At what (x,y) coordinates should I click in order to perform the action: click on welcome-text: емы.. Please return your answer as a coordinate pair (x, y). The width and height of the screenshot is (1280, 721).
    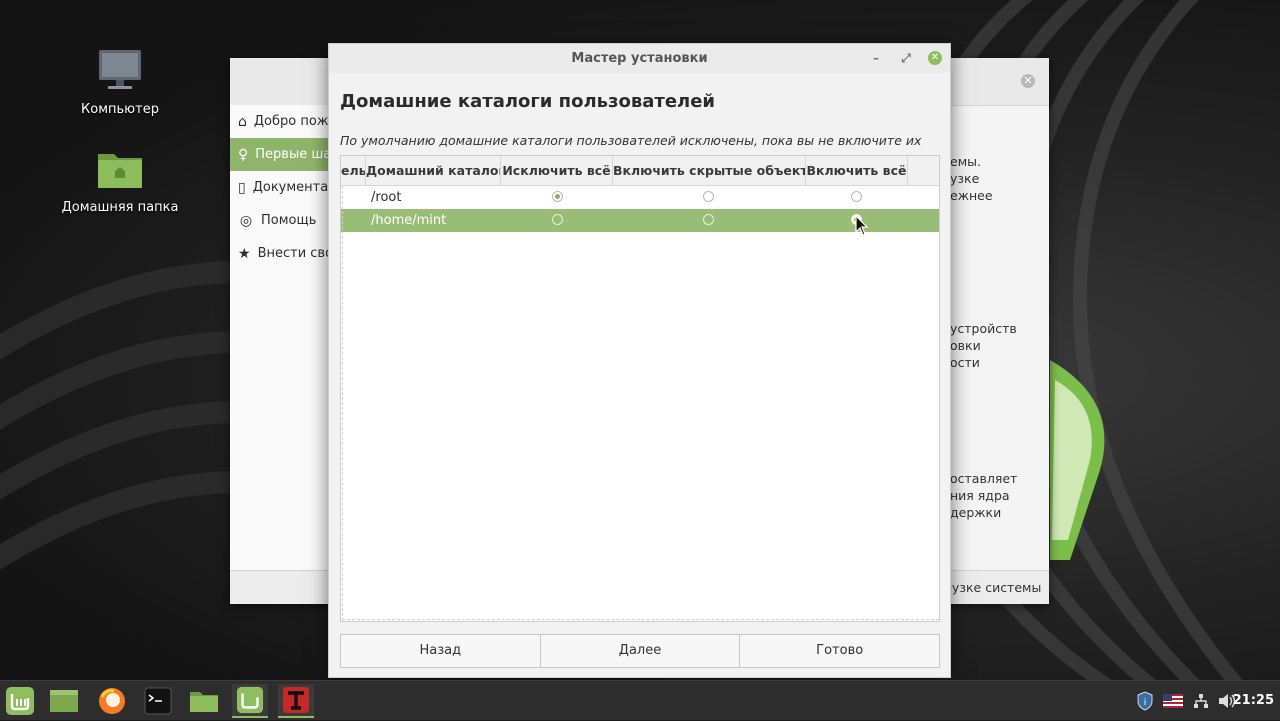
    Looking at the image, I should click on (965, 161).